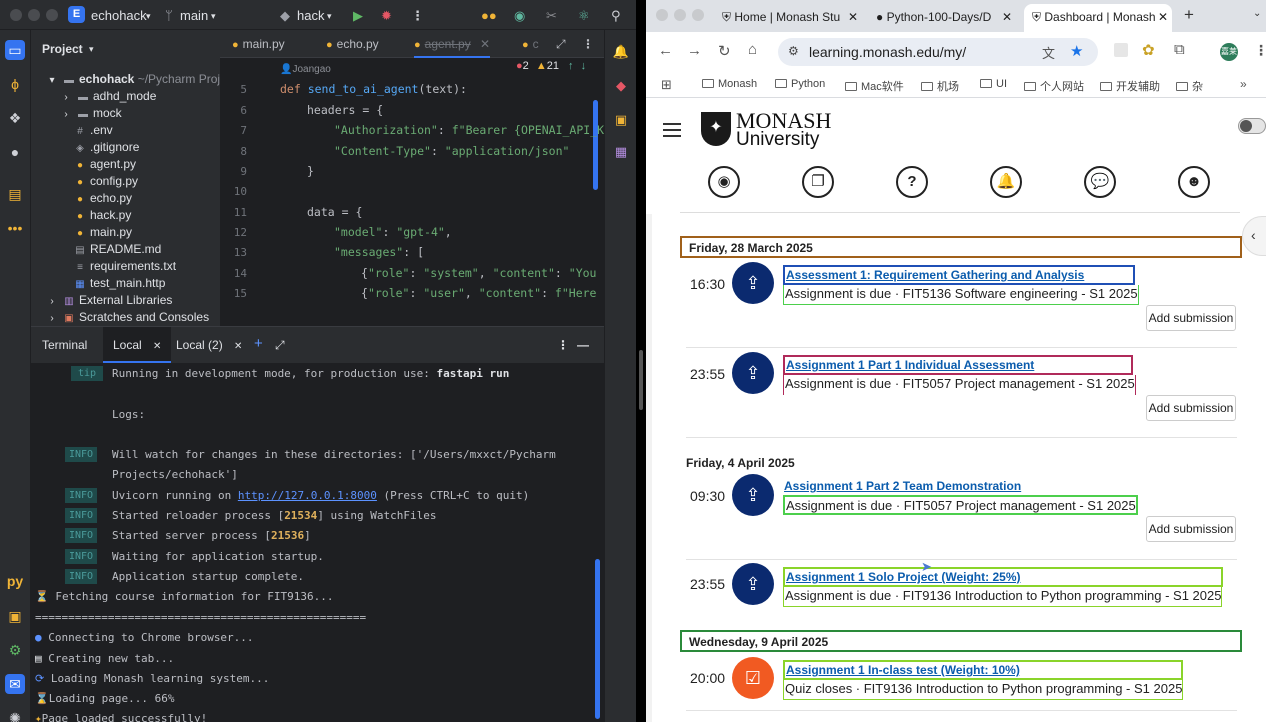 The image size is (1266, 722). What do you see at coordinates (584, 16) in the screenshot?
I see `react-plugin-icon: ⚛` at bounding box center [584, 16].